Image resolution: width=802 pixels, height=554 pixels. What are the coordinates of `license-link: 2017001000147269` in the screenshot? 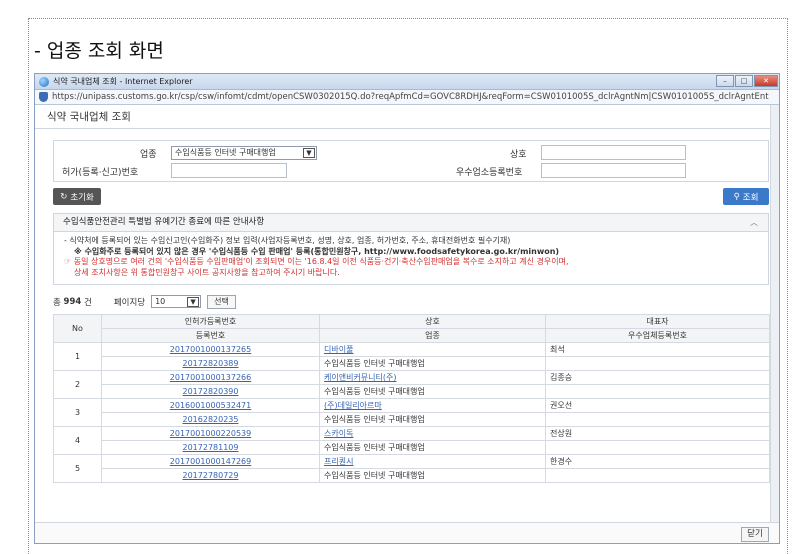 It's located at (210, 461).